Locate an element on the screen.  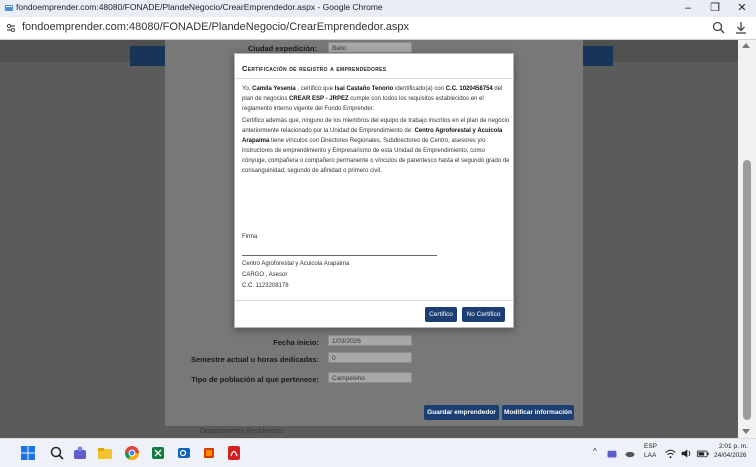
modificar-informacion-button: Modificar información is located at coordinates (538, 412).